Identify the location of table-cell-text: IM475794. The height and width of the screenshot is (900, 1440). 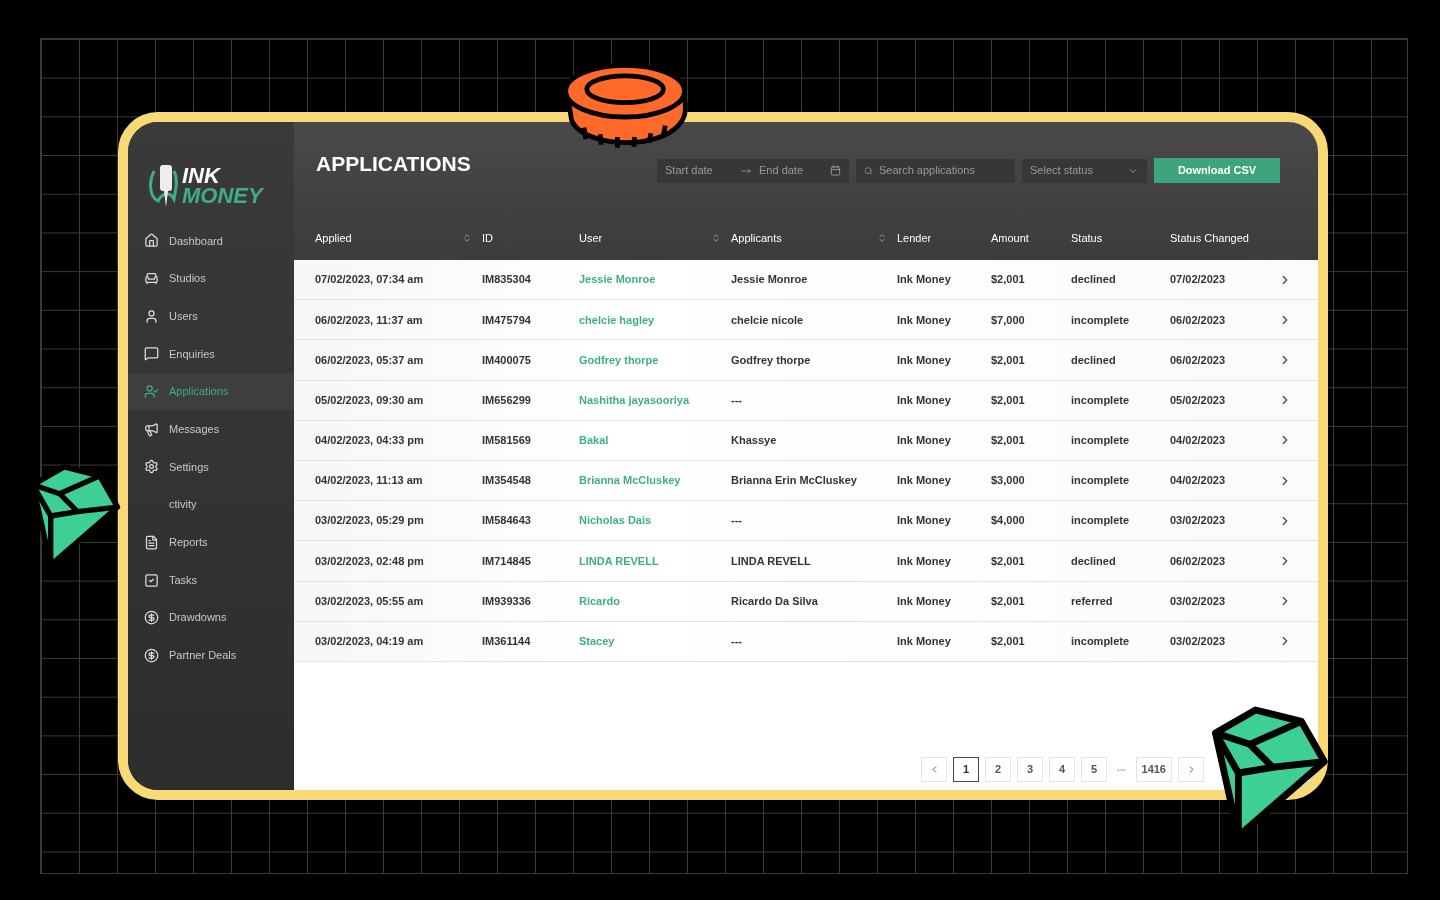
(507, 320).